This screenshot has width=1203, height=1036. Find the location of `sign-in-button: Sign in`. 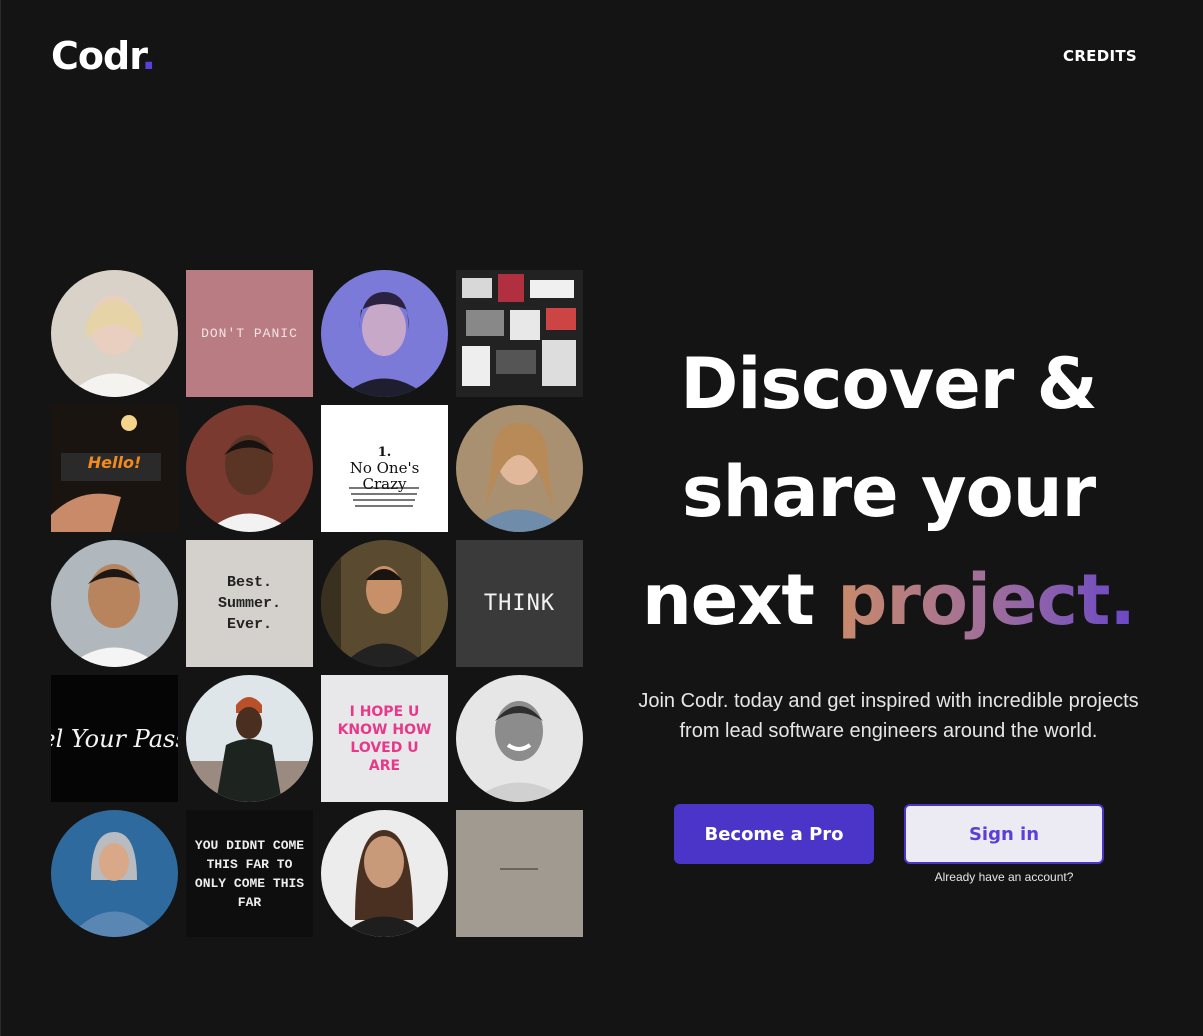

sign-in-button: Sign in is located at coordinates (1004, 834).